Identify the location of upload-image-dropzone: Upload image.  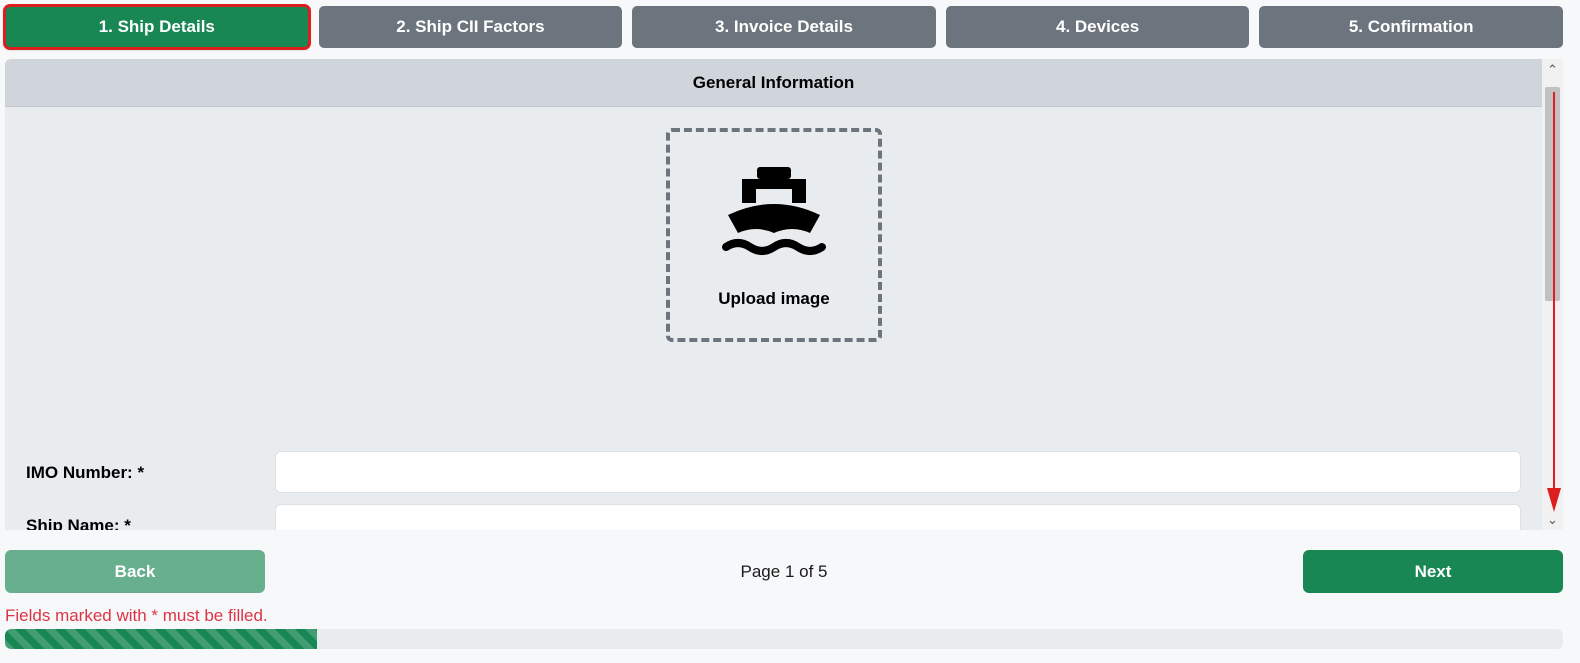
(774, 235).